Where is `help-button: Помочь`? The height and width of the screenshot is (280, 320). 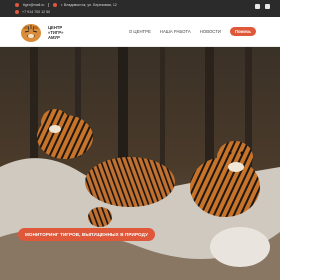
help-button: Помочь is located at coordinates (242, 31).